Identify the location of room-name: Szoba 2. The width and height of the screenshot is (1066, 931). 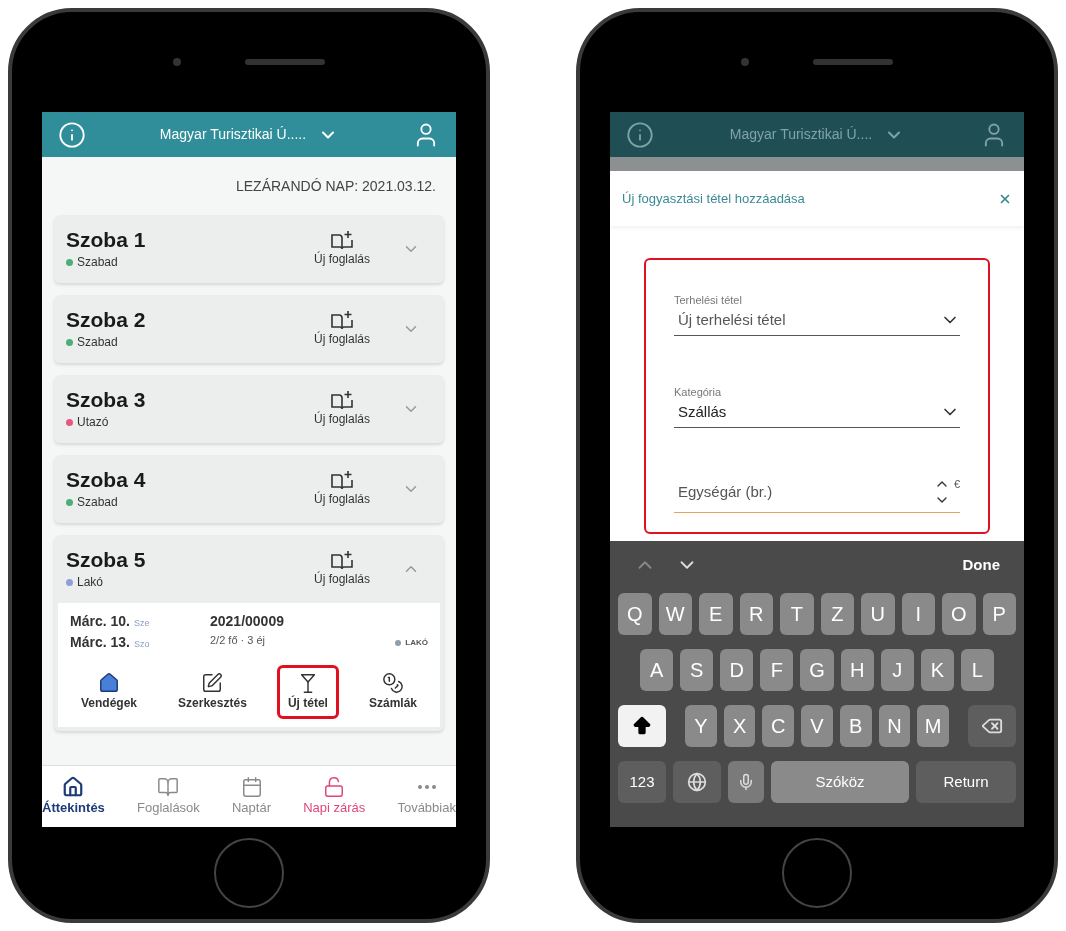
(106, 319).